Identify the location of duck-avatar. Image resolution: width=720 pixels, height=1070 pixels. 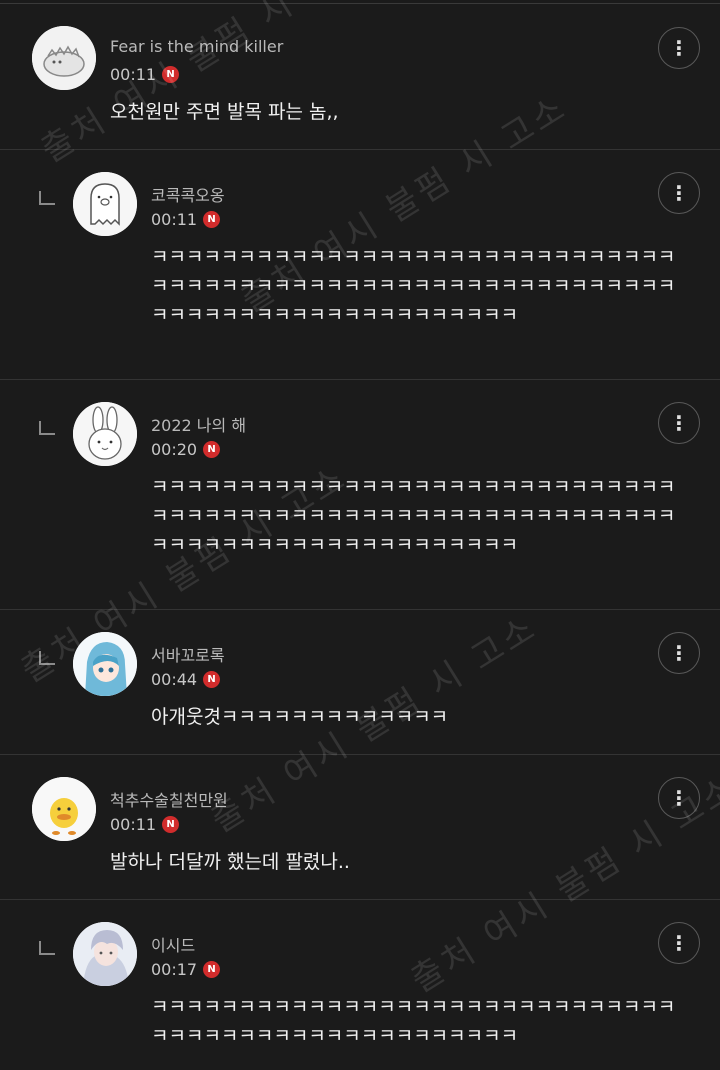
(64, 809).